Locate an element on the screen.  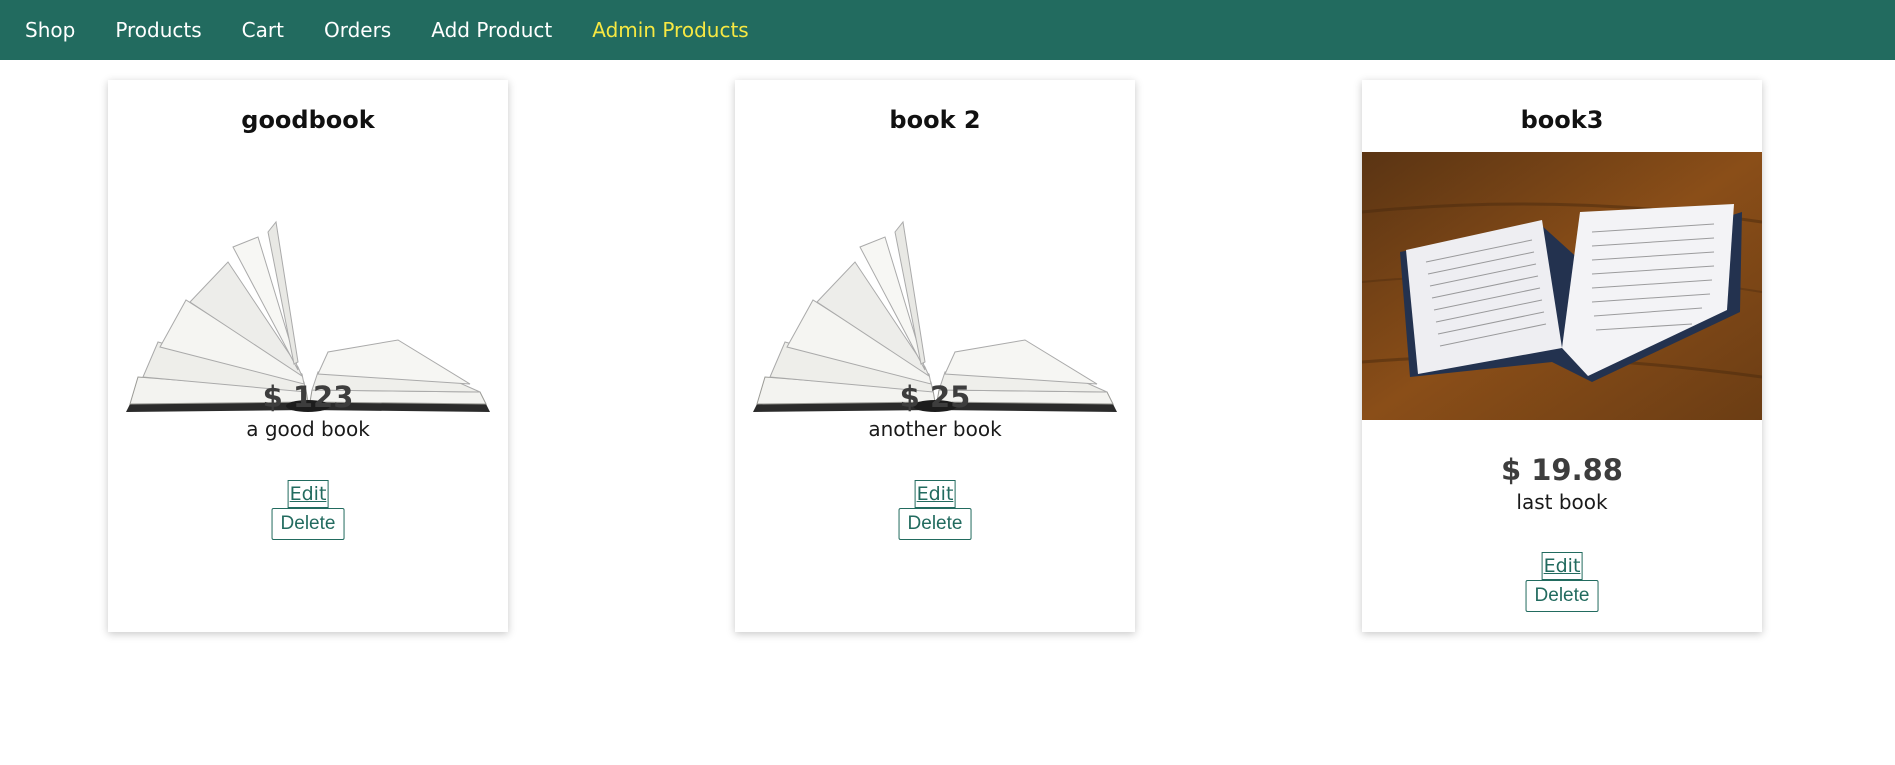
nav-link-orders: Orders is located at coordinates (357, 30).